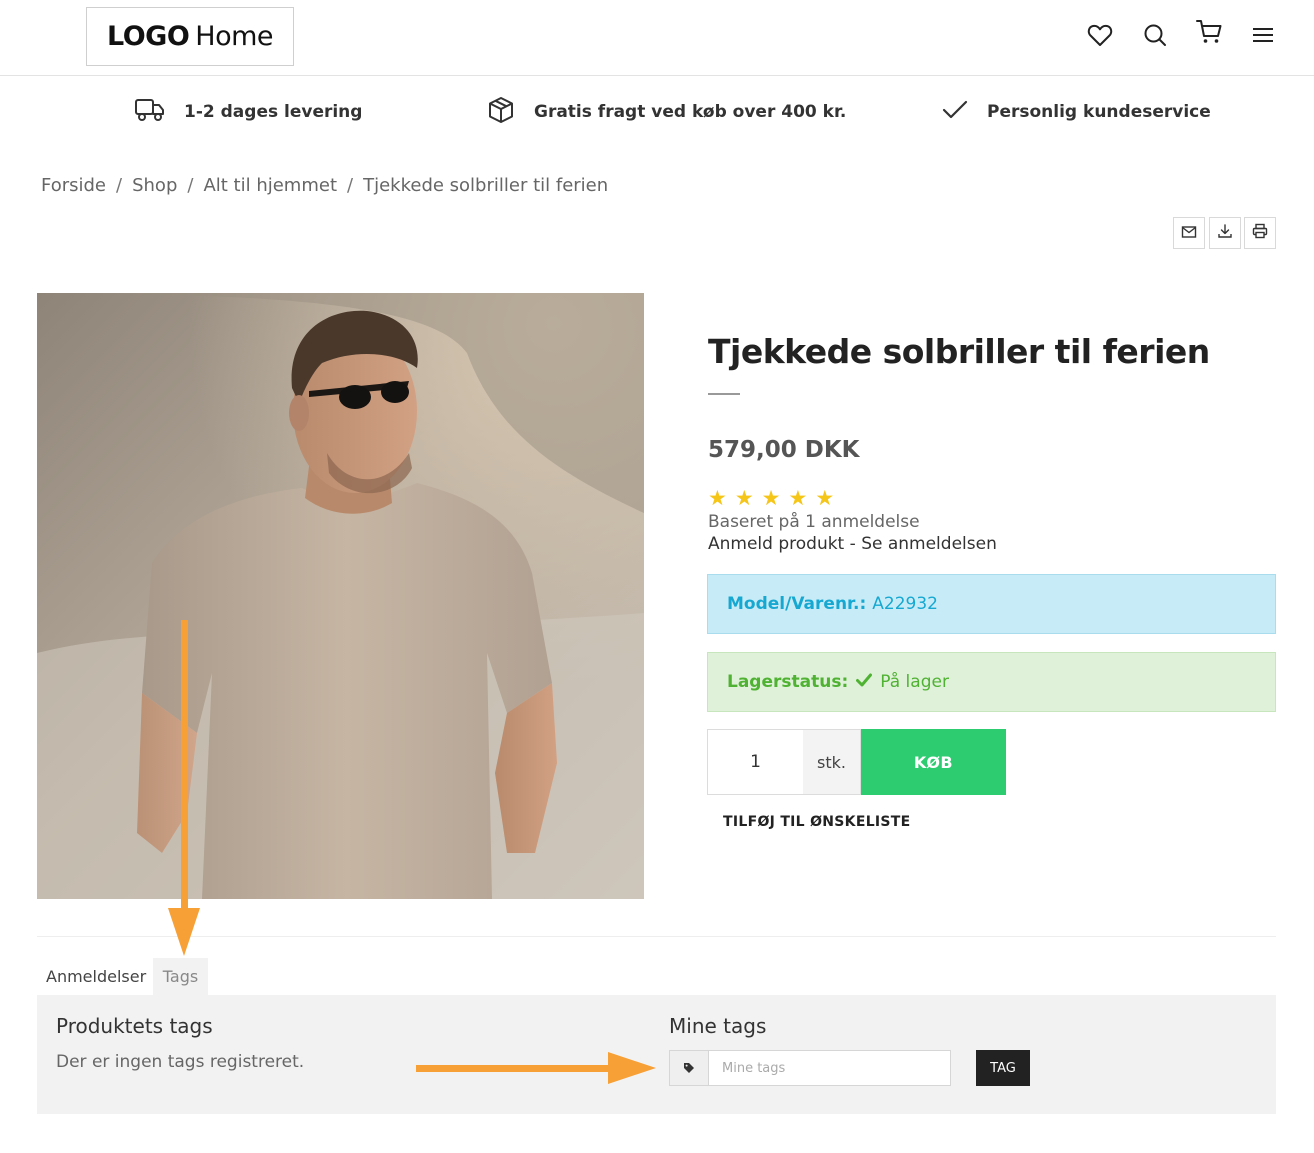  I want to click on model-label: Model/Varenr.:, so click(797, 604).